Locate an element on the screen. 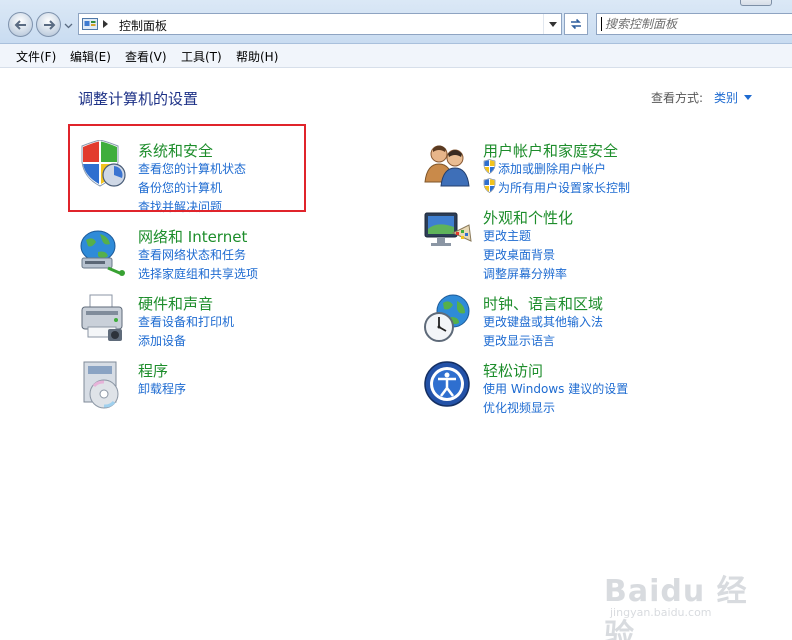 The image size is (792, 640). forward-arrow-icon is located at coordinates (50, 25).